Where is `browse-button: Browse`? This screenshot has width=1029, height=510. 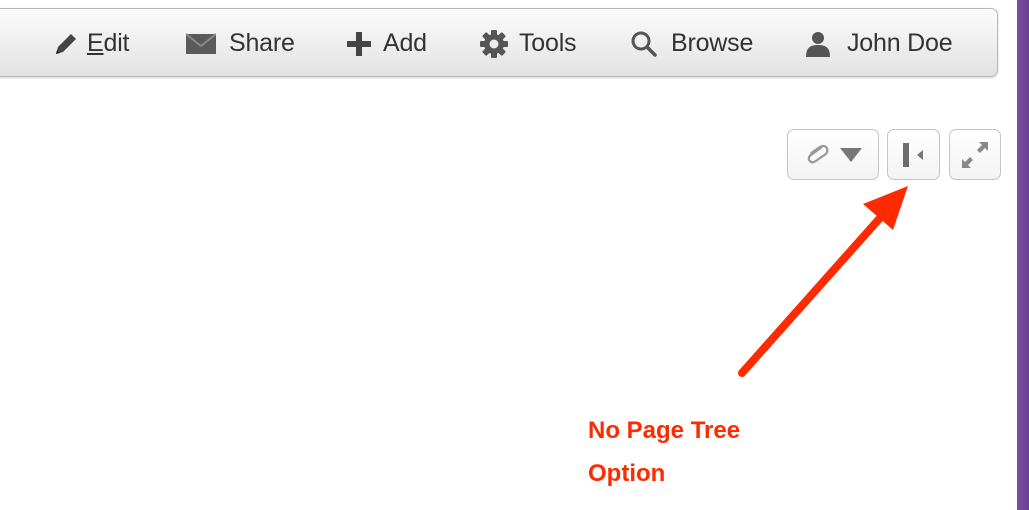
browse-button: Browse is located at coordinates (691, 43).